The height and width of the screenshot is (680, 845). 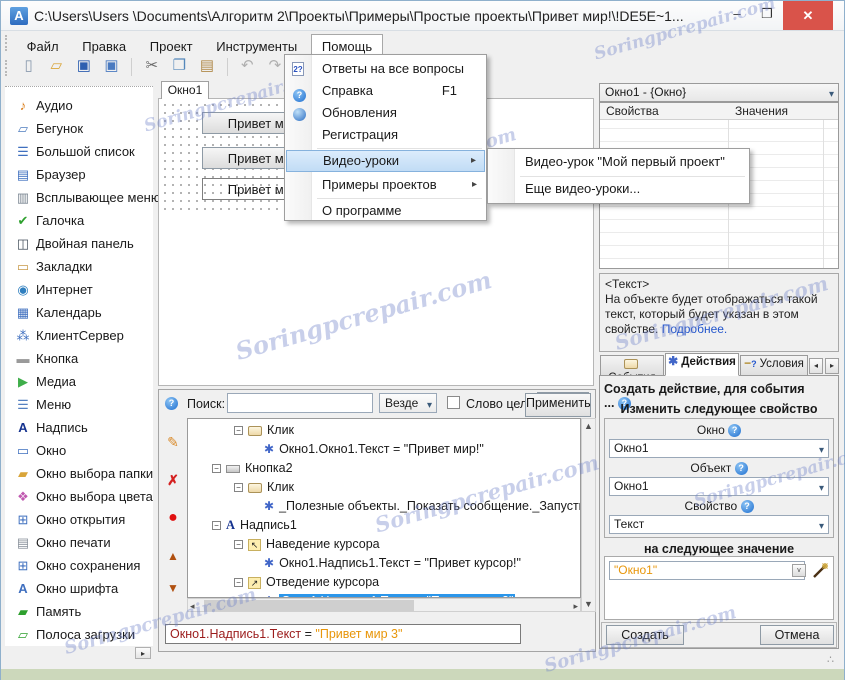 What do you see at coordinates (152, 66) in the screenshot?
I see `cut-icon: ✂` at bounding box center [152, 66].